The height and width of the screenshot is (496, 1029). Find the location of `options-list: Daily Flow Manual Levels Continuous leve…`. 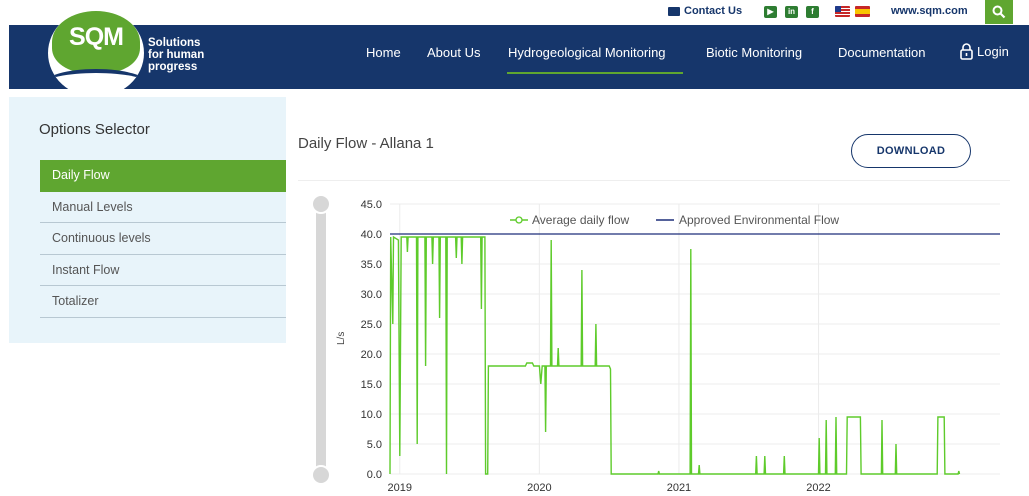

options-list: Daily Flow Manual Levels Continuous leve… is located at coordinates (163, 239).